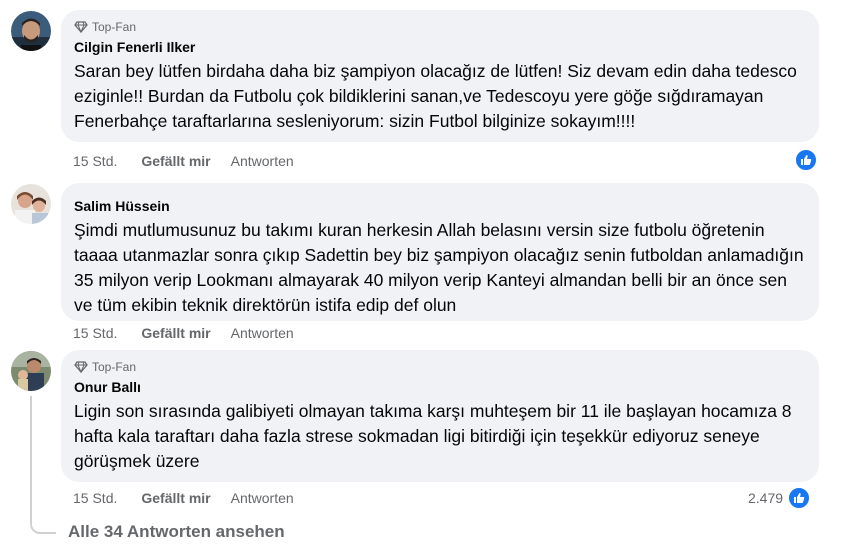 Image resolution: width=852 pixels, height=555 pixels. Describe the element at coordinates (766, 498) in the screenshot. I see `reaction-count: 2.479` at that location.